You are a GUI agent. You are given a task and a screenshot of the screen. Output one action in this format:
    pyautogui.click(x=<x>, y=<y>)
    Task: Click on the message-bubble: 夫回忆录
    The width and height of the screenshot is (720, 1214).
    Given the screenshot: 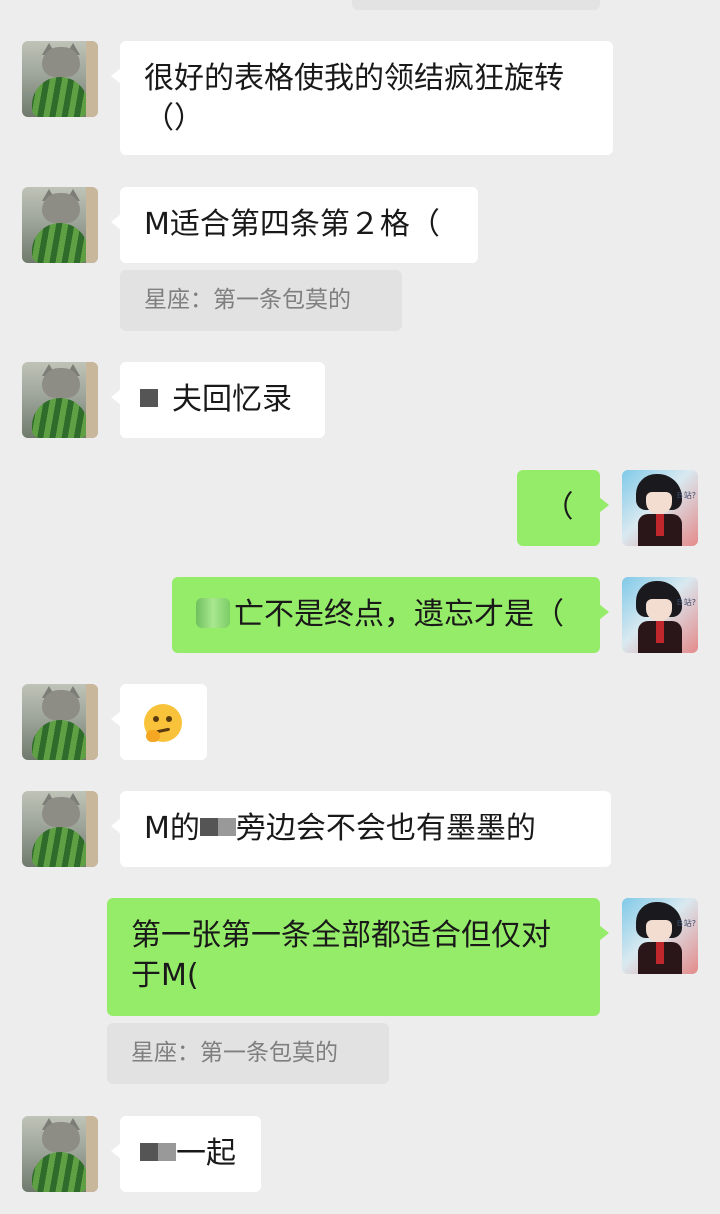 What is the action you would take?
    pyautogui.click(x=218, y=400)
    